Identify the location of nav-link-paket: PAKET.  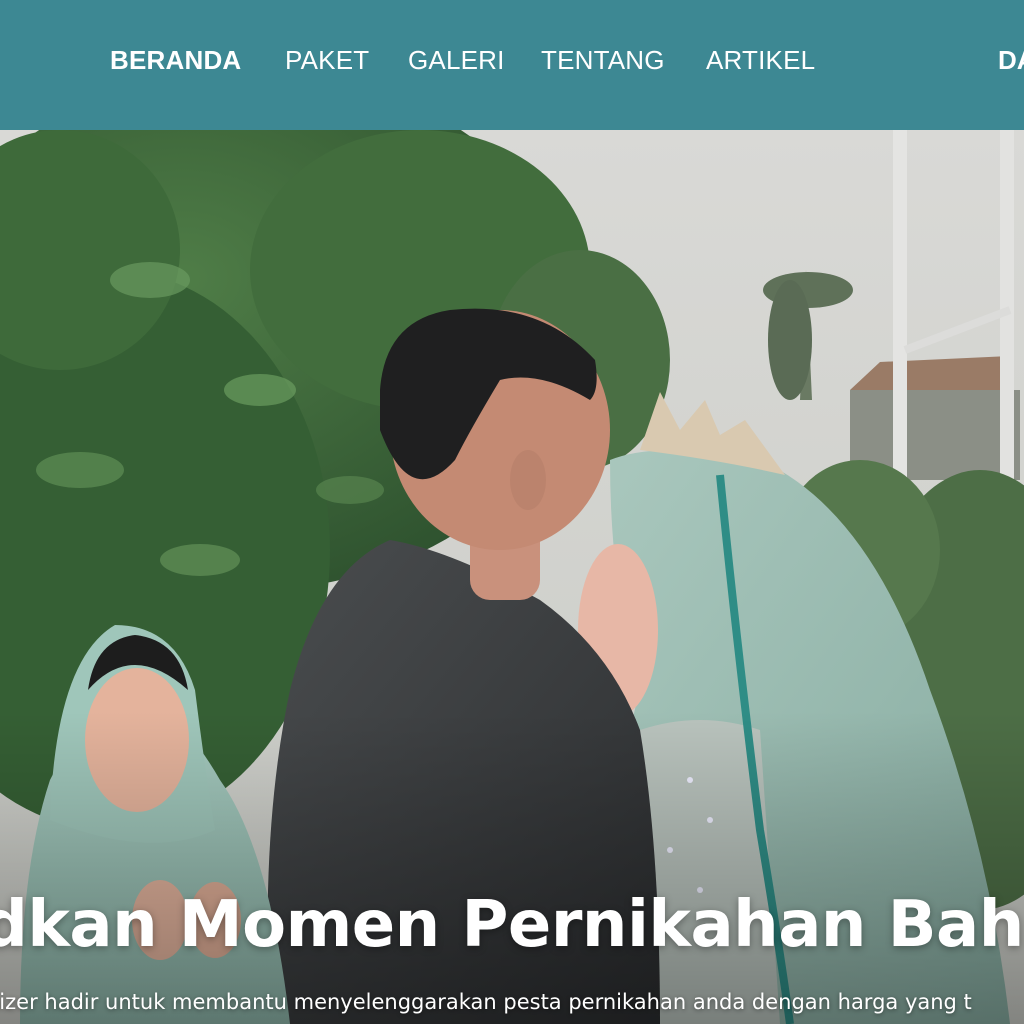
(327, 60).